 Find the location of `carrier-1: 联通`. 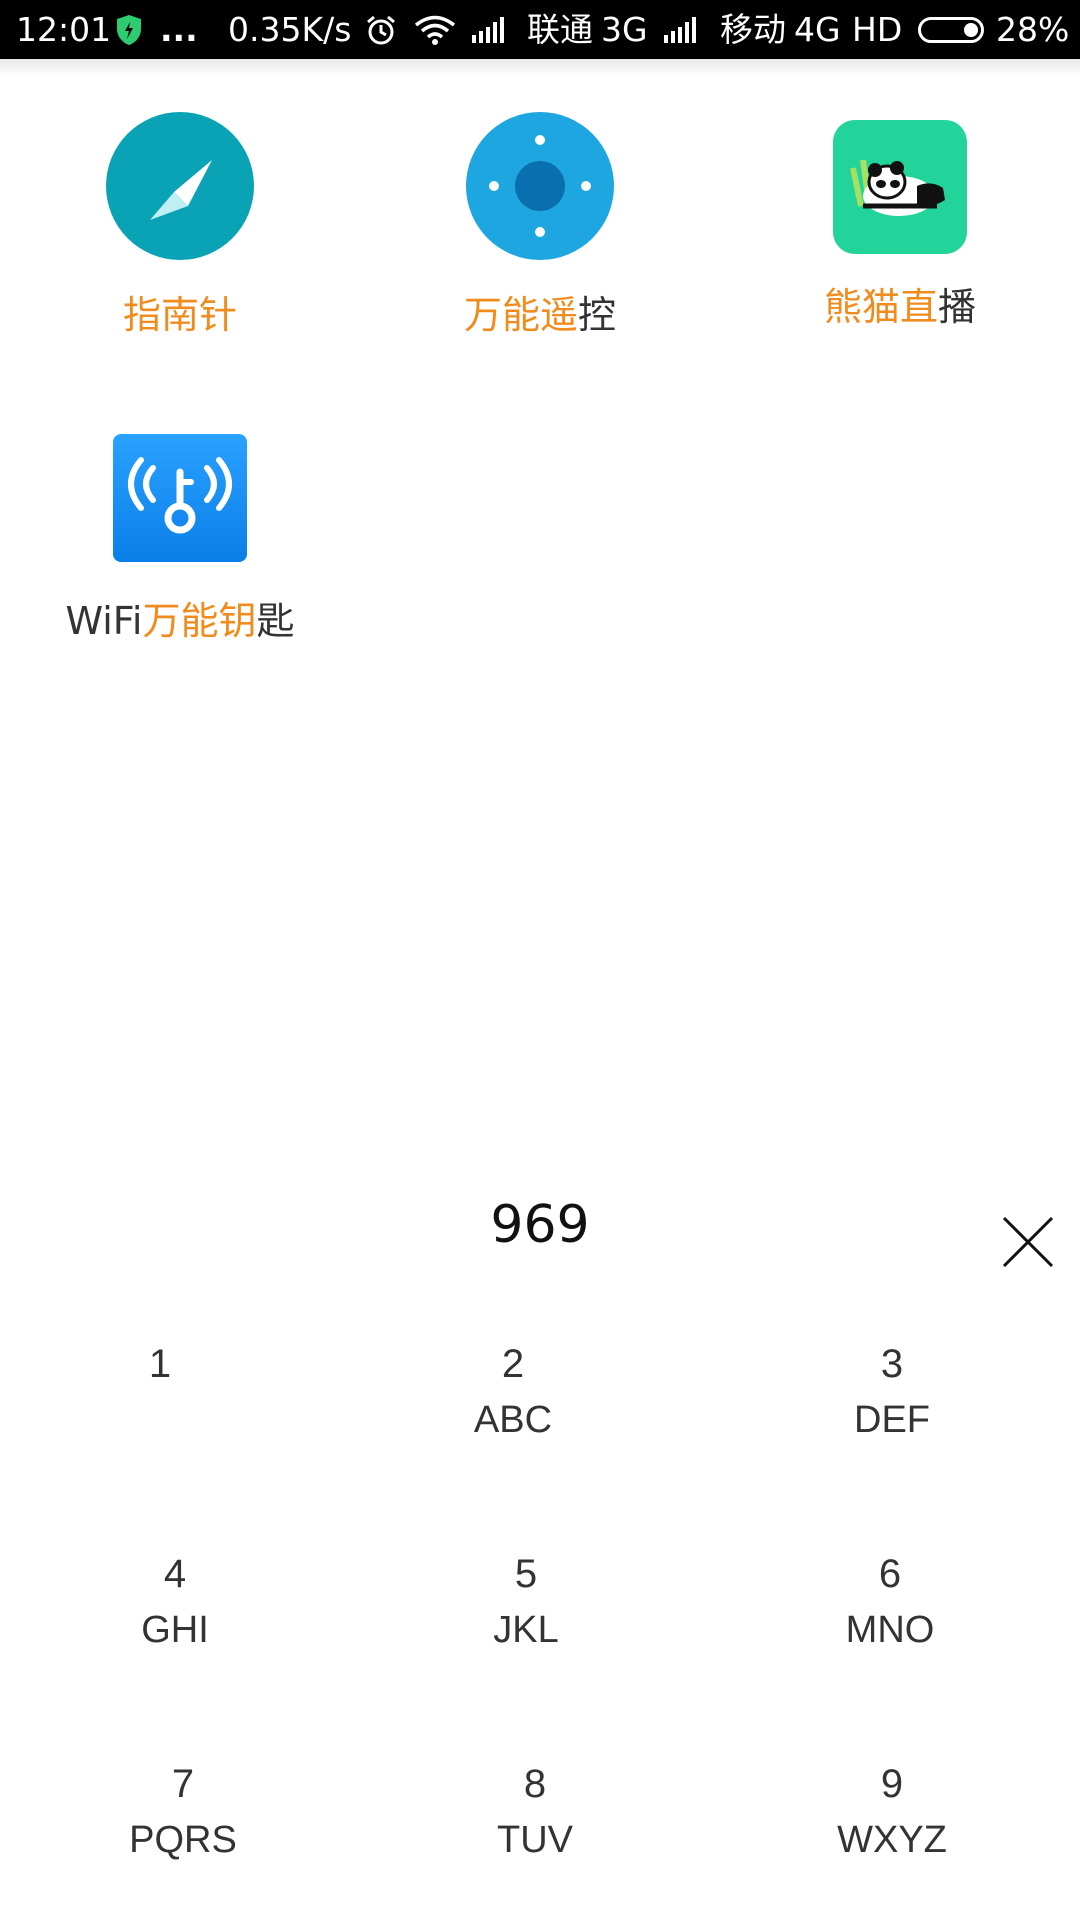

carrier-1: 联通 is located at coordinates (560, 29).